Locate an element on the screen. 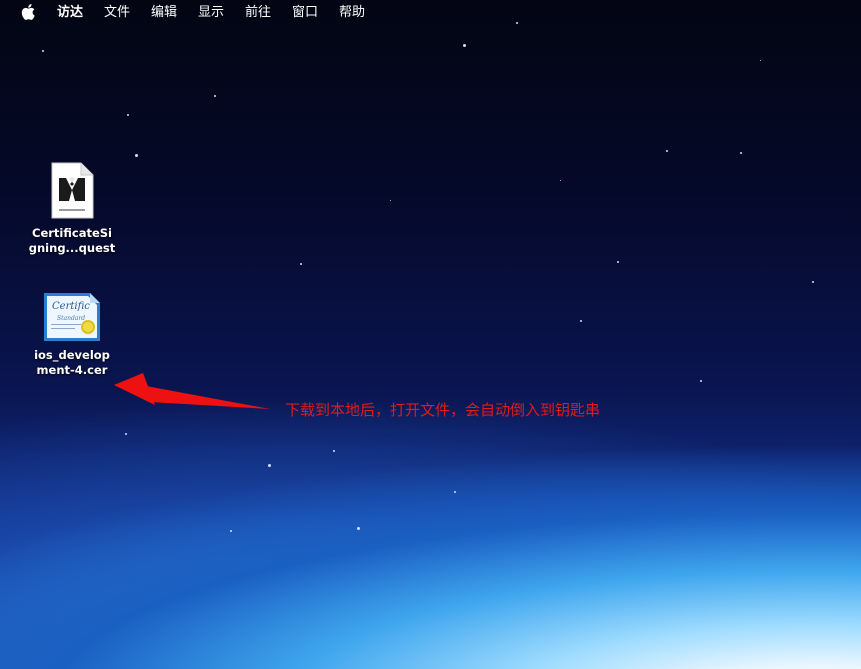 The width and height of the screenshot is (861, 669). menu-view: 显示 is located at coordinates (211, 12).